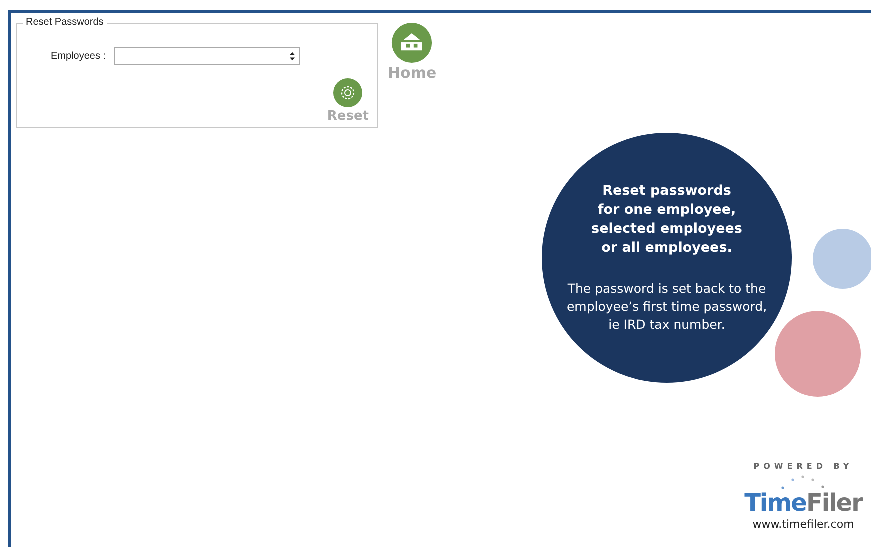  What do you see at coordinates (804, 466) in the screenshot?
I see `powered-by-text: POWERED BY` at bounding box center [804, 466].